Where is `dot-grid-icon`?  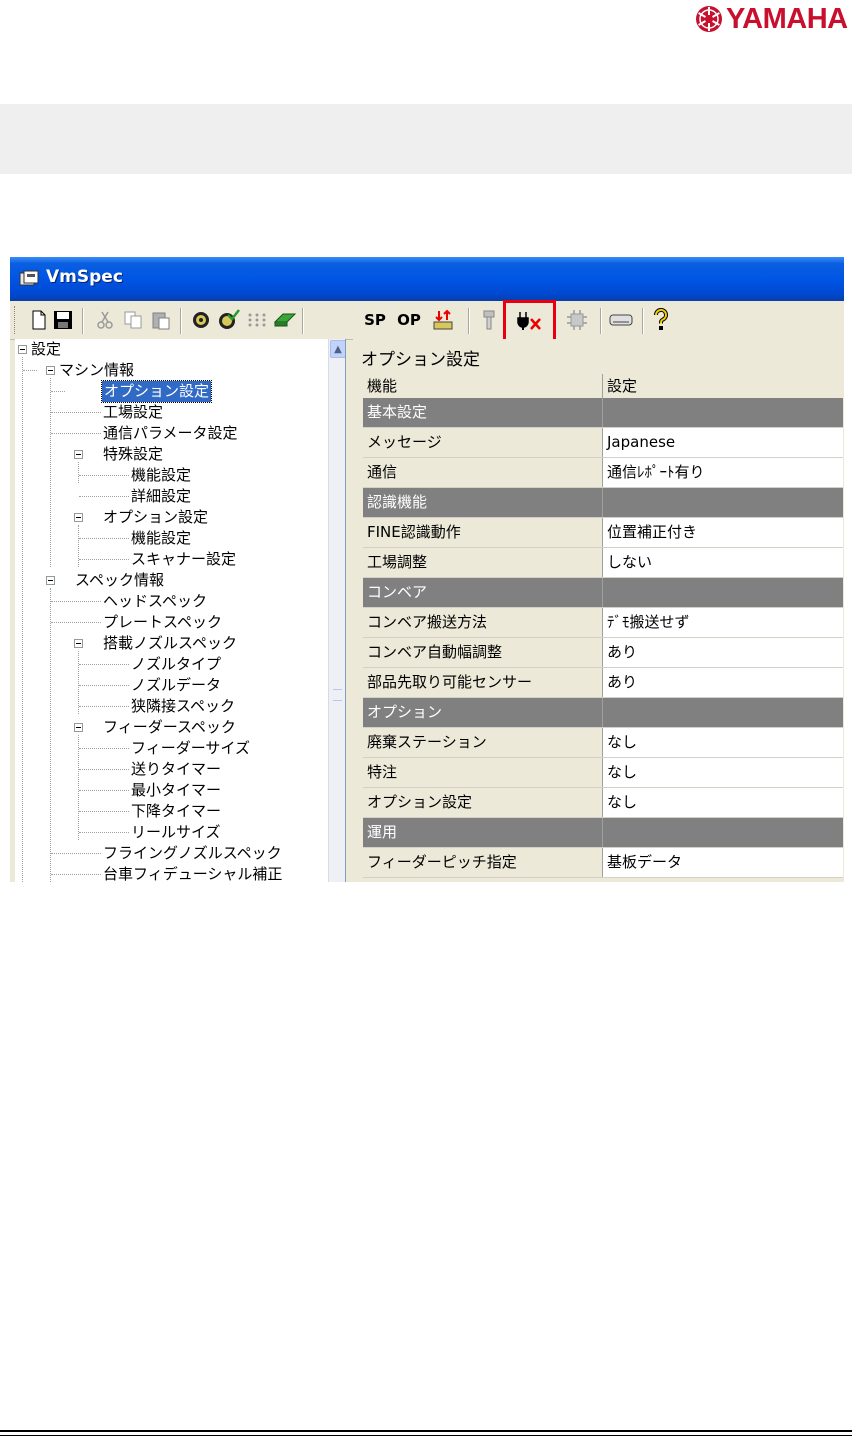 dot-grid-icon is located at coordinates (257, 320).